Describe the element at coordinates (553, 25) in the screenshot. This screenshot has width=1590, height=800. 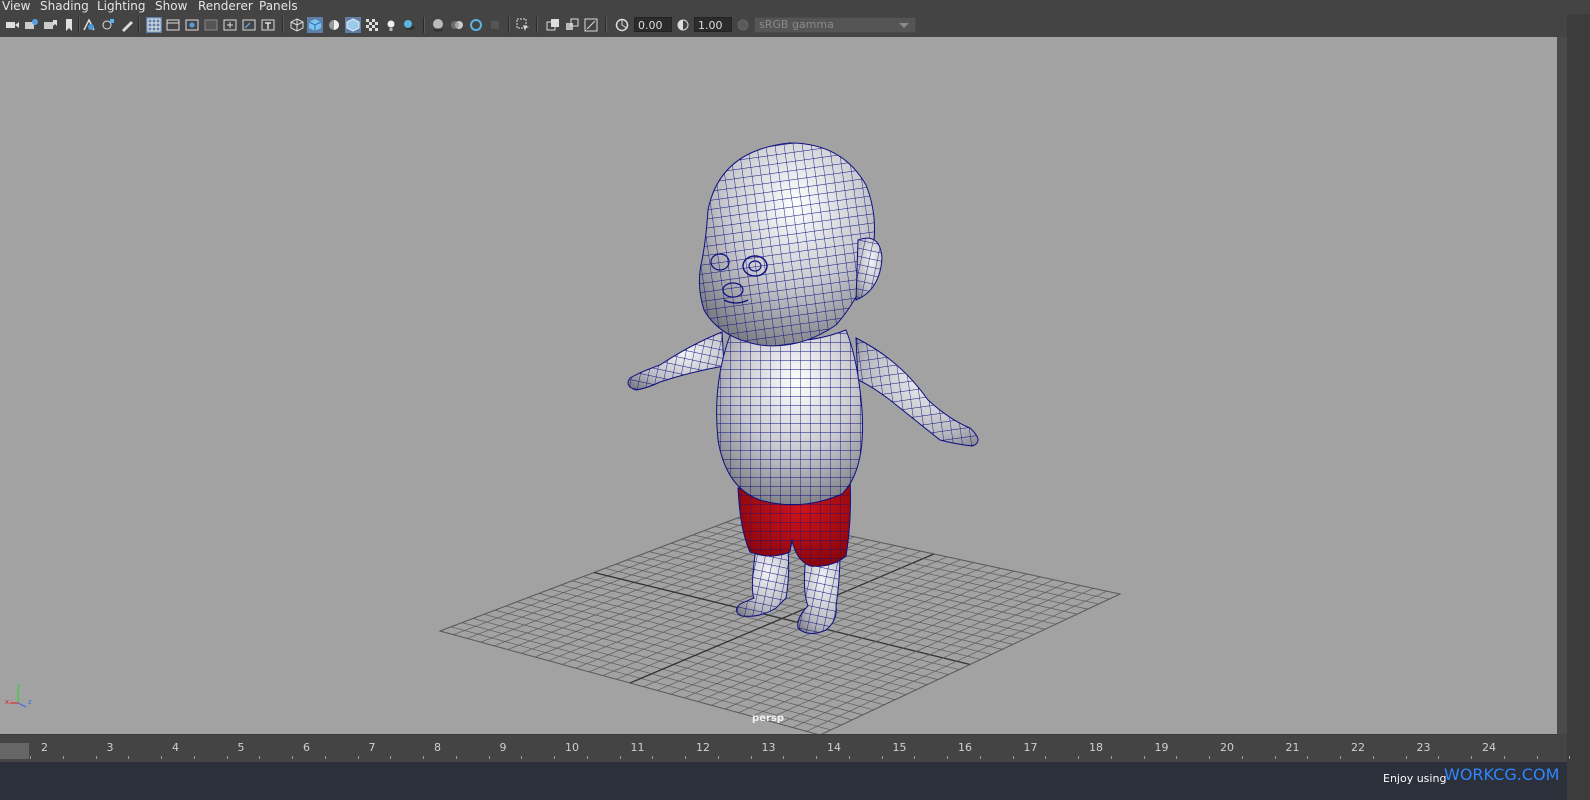
I see `xray-icon` at that location.